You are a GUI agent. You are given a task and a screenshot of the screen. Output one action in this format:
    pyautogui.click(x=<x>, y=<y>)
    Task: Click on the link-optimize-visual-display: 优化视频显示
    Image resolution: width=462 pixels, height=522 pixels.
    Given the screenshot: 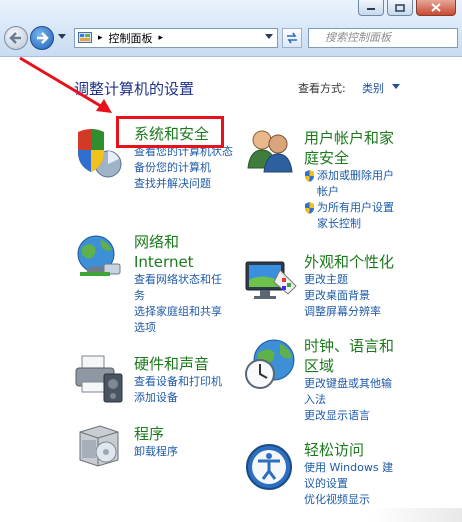 What is the action you would take?
    pyautogui.click(x=348, y=500)
    